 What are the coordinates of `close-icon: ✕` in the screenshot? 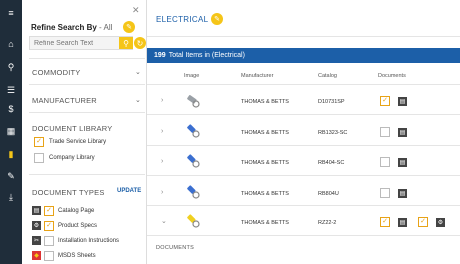 It's located at (136, 10).